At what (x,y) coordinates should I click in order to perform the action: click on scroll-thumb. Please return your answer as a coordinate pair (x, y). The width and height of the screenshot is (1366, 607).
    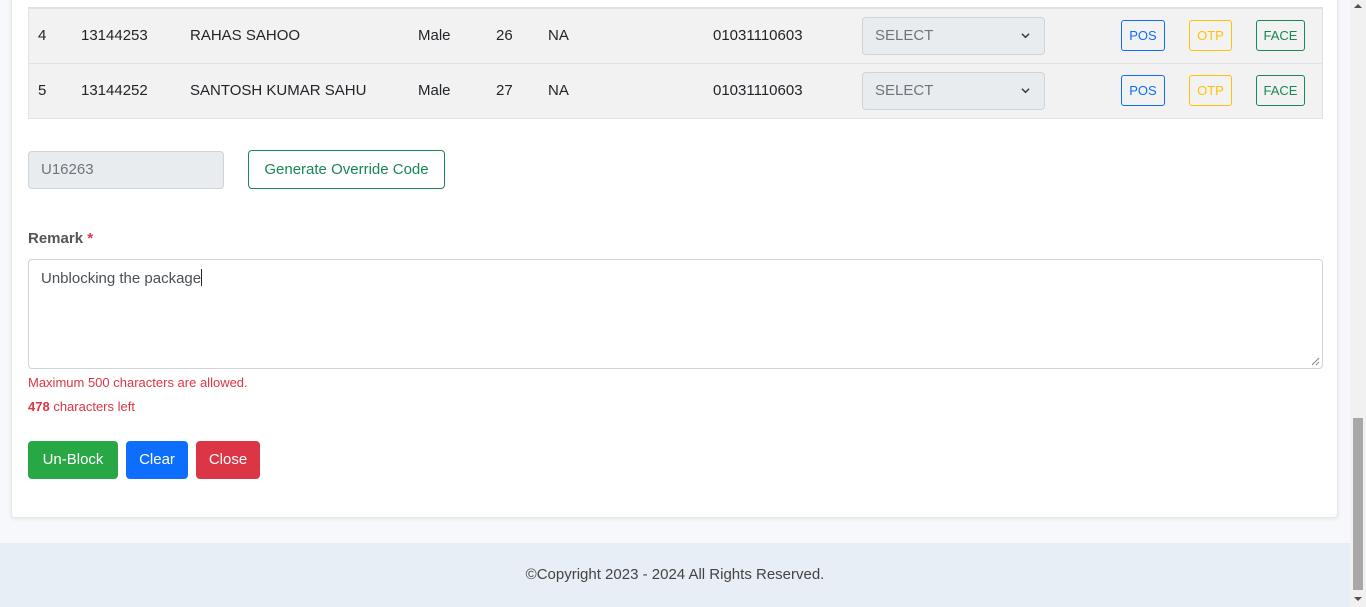
    Looking at the image, I should click on (1358, 504).